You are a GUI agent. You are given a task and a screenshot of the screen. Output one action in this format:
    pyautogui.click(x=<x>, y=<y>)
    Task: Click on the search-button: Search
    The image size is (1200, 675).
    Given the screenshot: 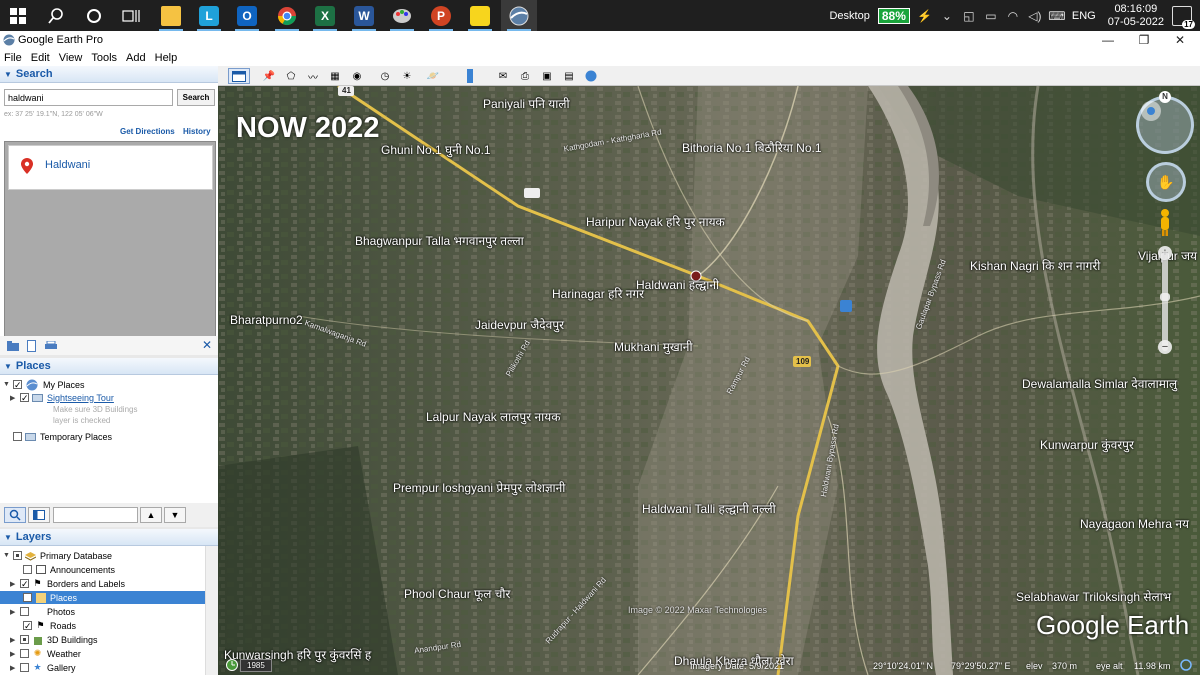 What is the action you would take?
    pyautogui.click(x=196, y=97)
    